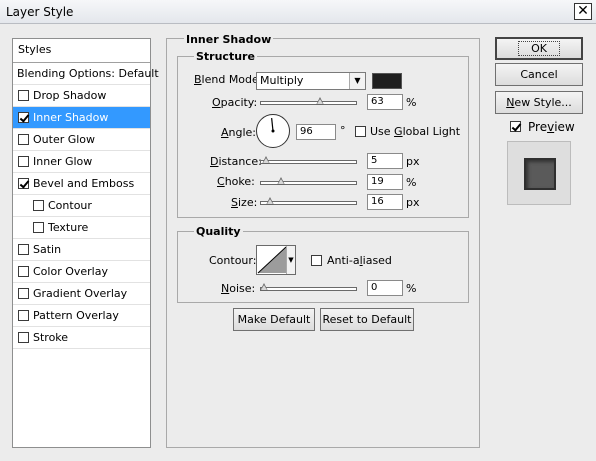 The image size is (596, 461). What do you see at coordinates (70, 95) in the screenshot?
I see `style-item-label: Drop Shadow` at bounding box center [70, 95].